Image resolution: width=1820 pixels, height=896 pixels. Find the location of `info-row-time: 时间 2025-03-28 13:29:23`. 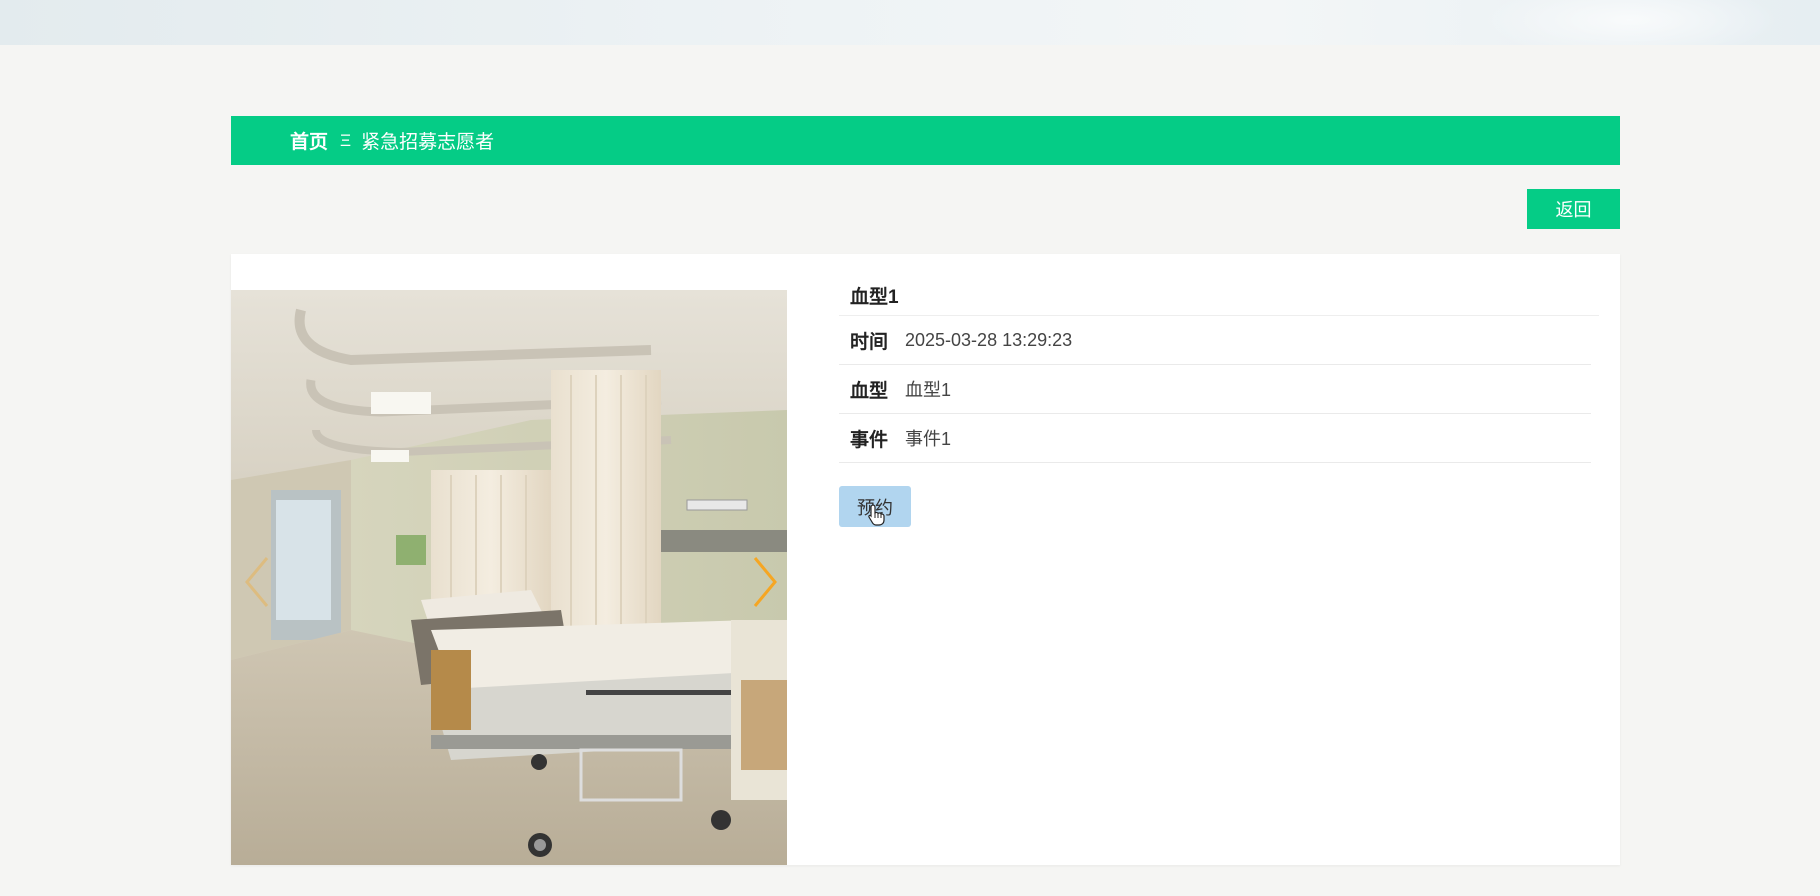

info-row-time: 时间 2025-03-28 13:29:23 is located at coordinates (1215, 340).